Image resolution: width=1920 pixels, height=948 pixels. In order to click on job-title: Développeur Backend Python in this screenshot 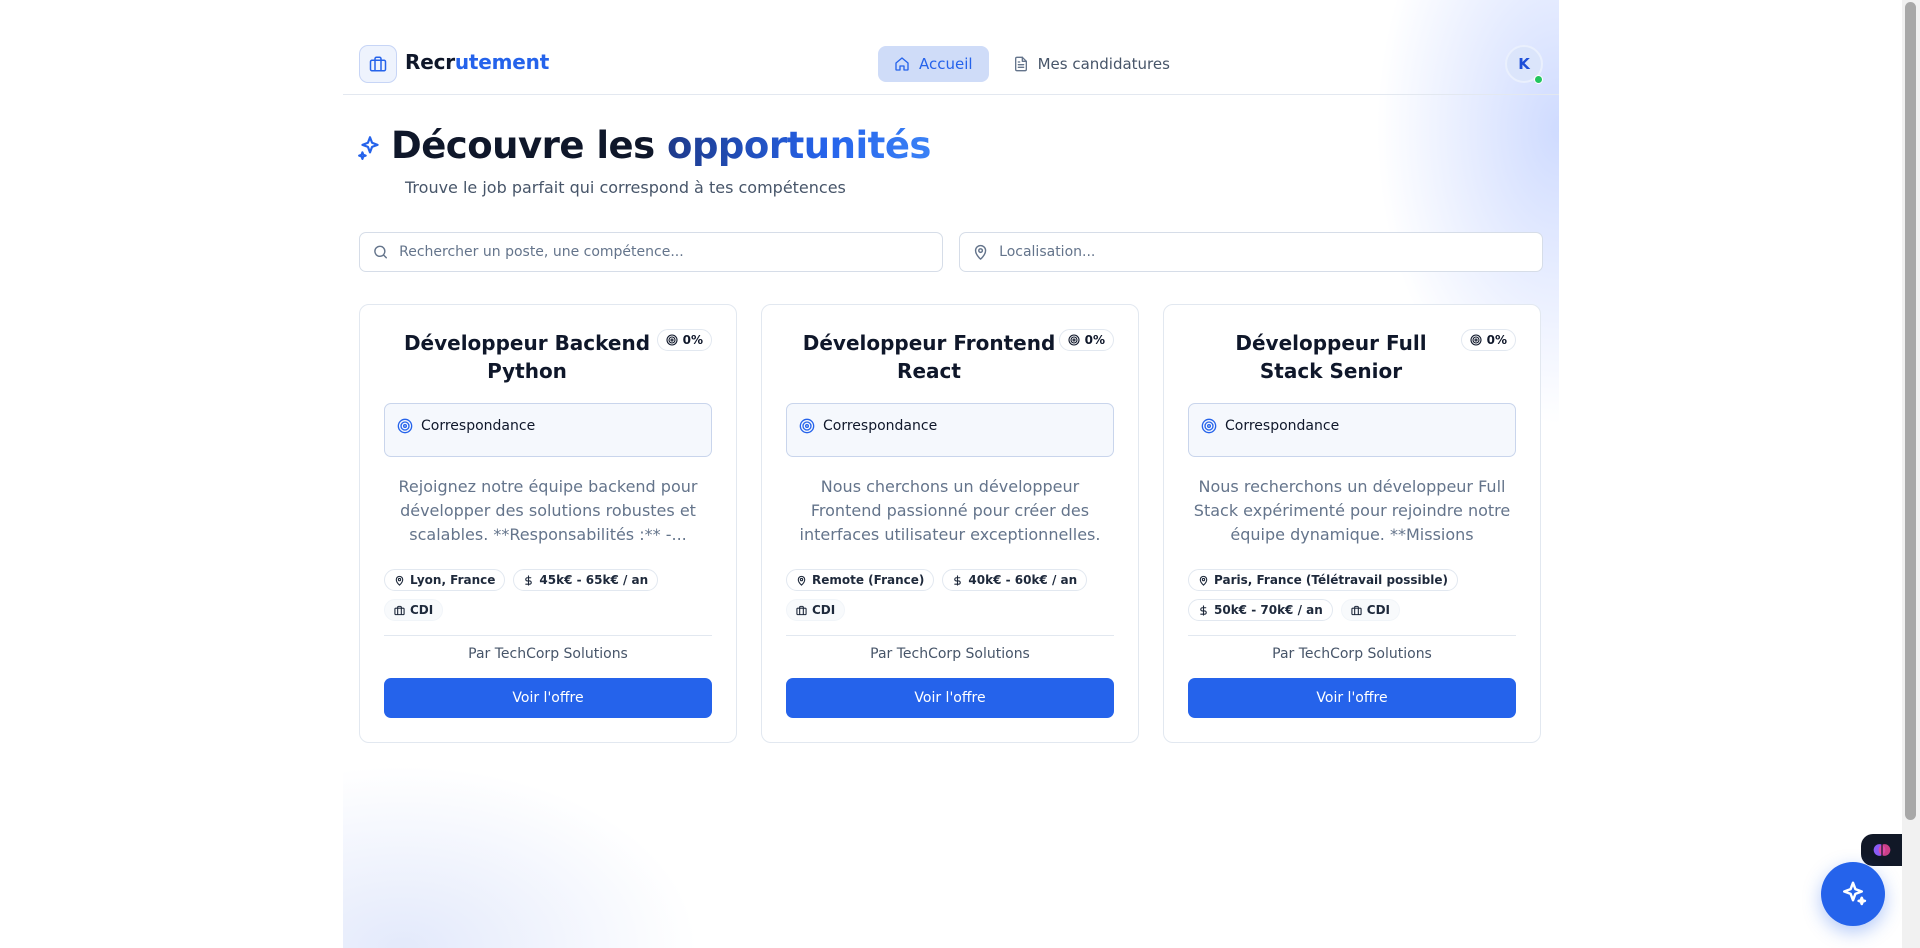, I will do `click(527, 357)`.